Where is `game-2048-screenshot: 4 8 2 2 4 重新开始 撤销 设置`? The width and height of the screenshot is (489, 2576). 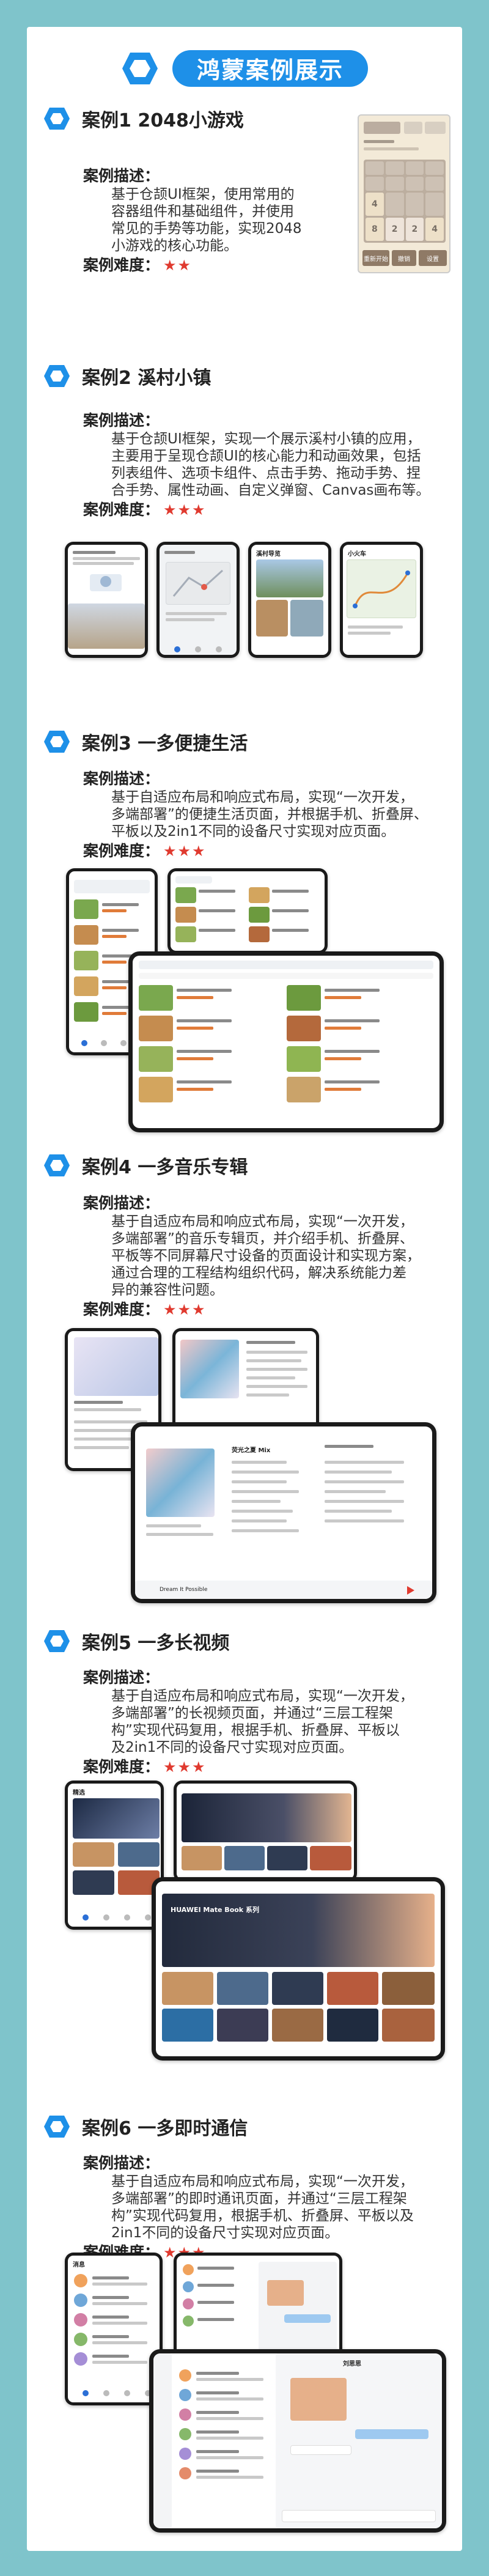 game-2048-screenshot: 4 8 2 2 4 重新开始 撤销 设置 is located at coordinates (404, 193).